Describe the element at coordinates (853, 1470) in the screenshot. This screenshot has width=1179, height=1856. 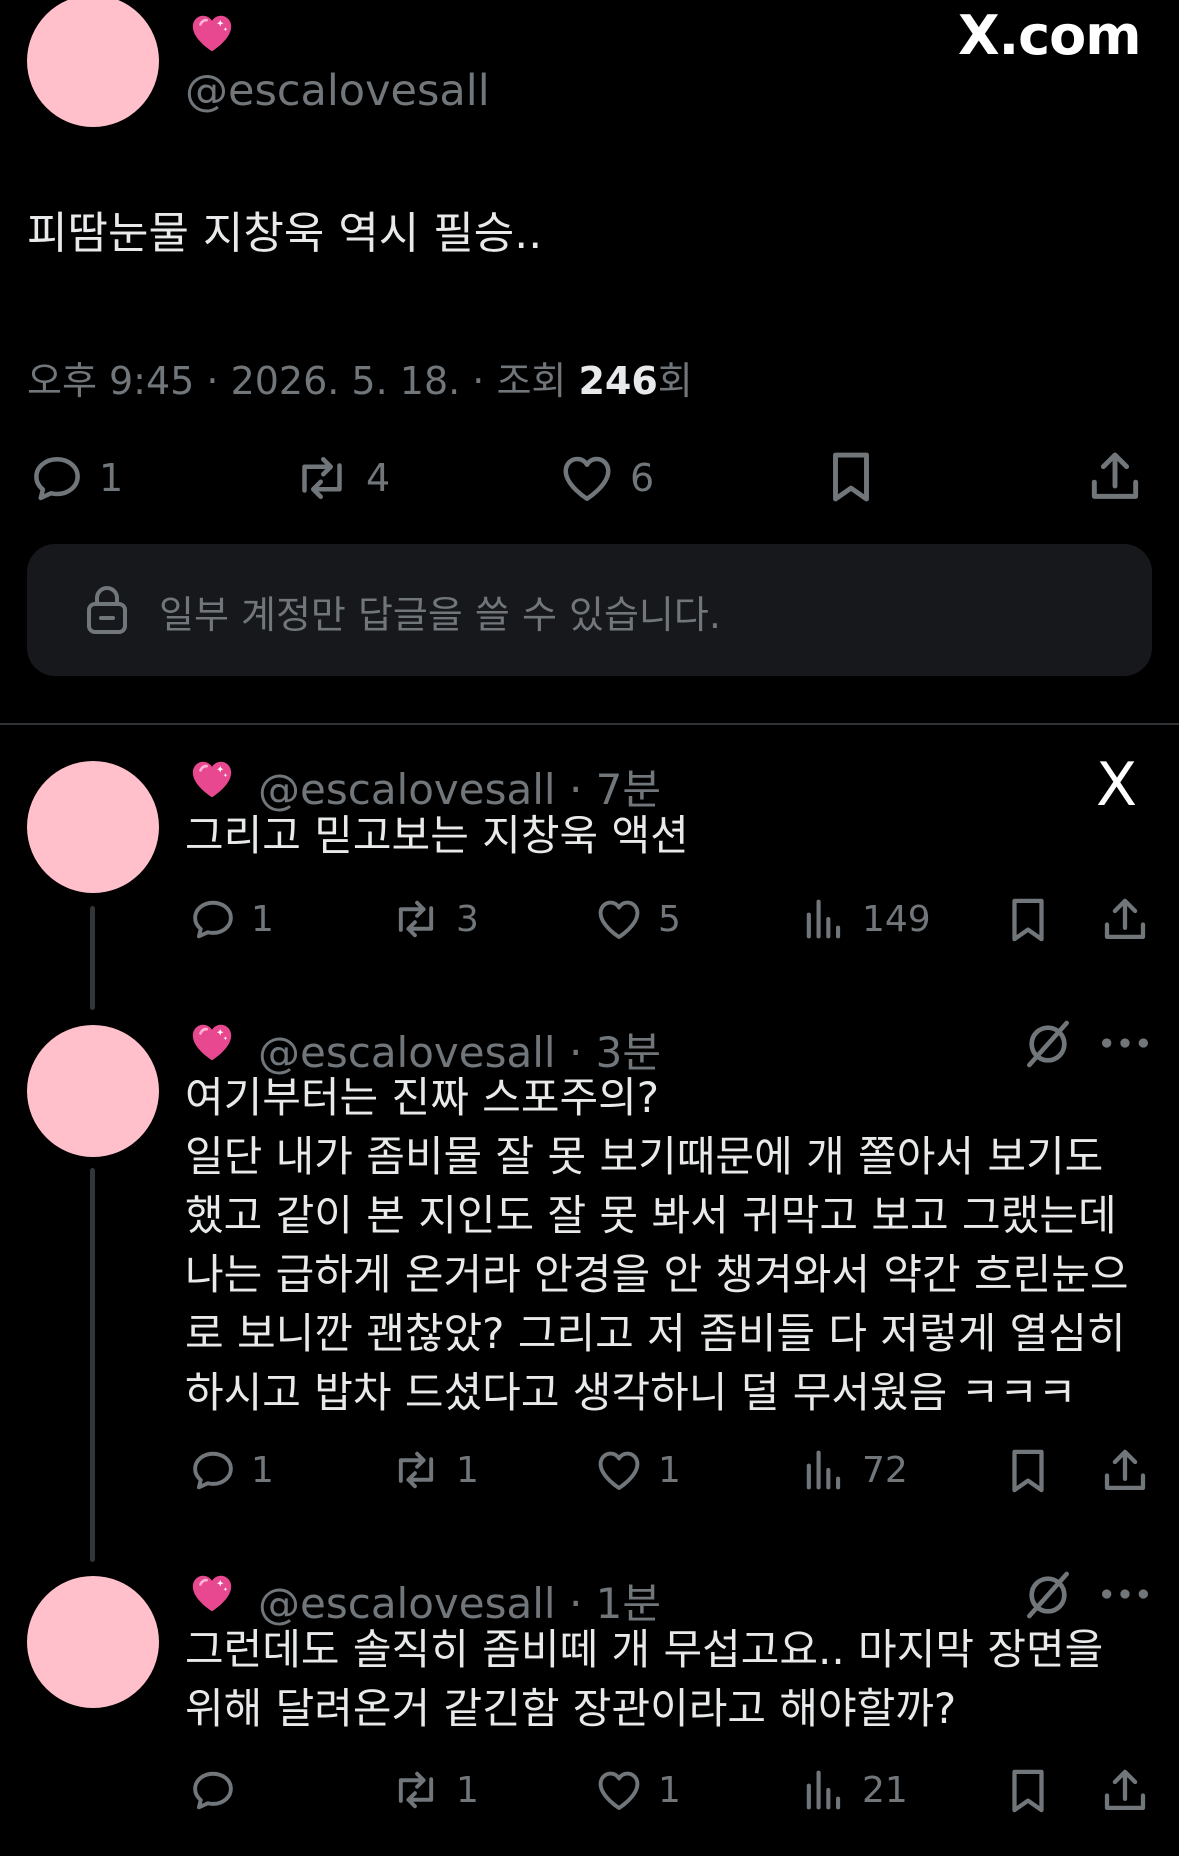
I see `views-button: 72` at that location.